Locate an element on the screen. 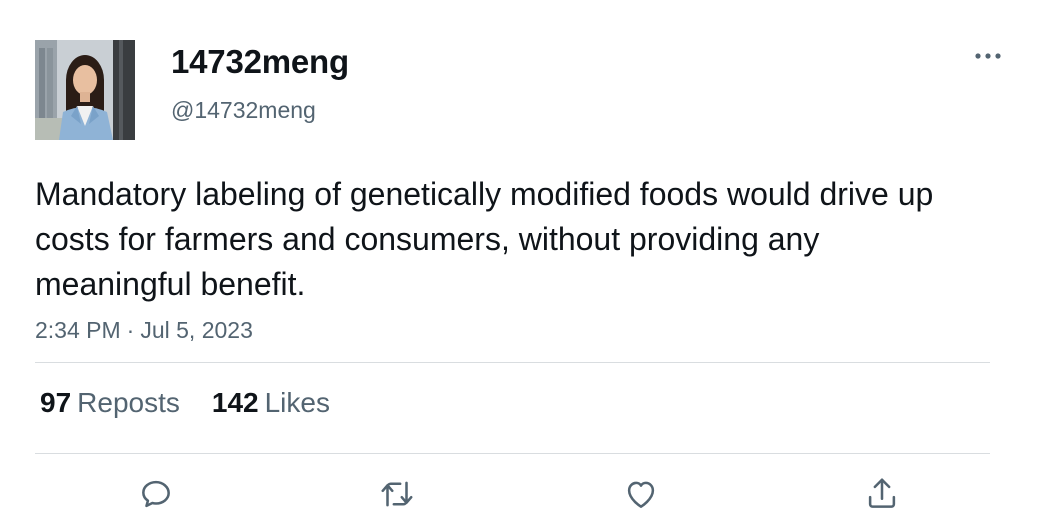 The height and width of the screenshot is (525, 1050). reposts-label: Reposts is located at coordinates (128, 402).